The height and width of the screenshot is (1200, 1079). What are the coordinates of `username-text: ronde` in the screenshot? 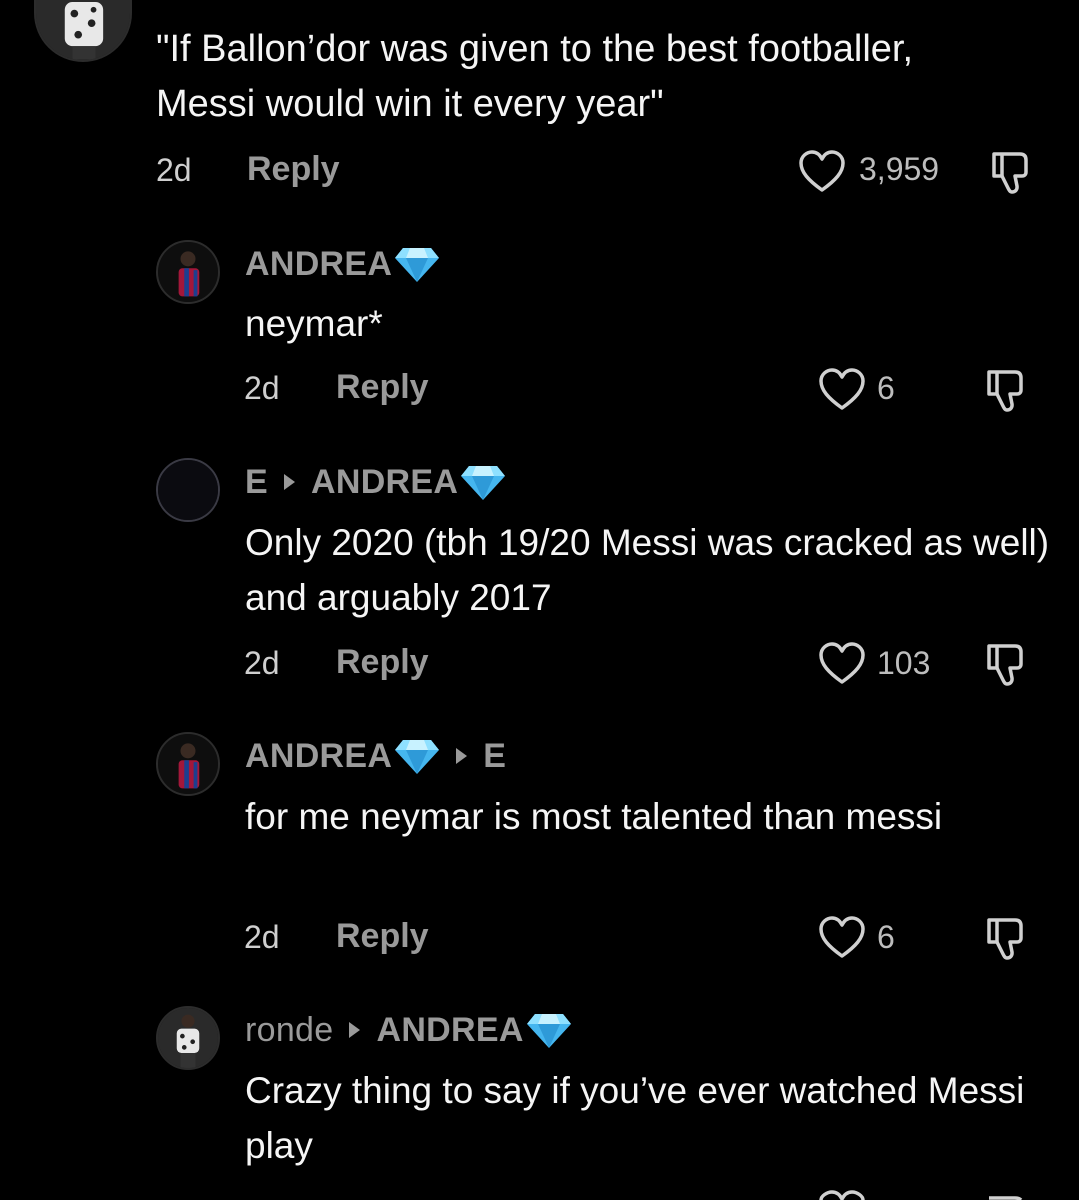 It's located at (289, 1029).